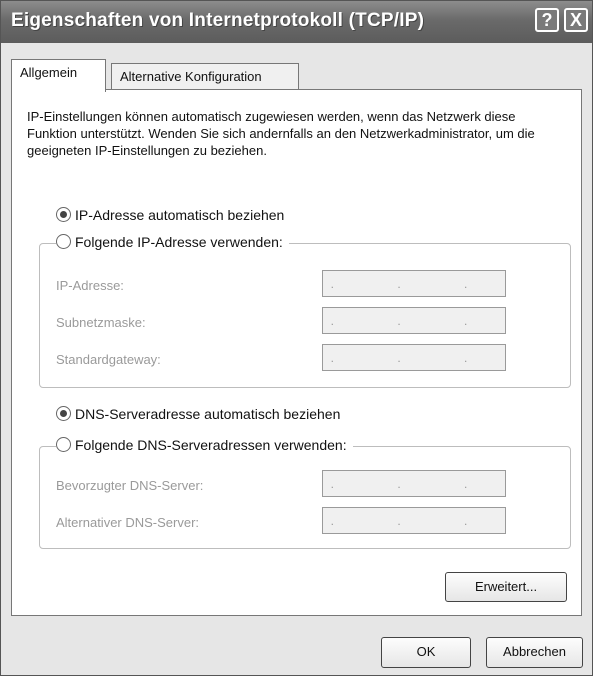  Describe the element at coordinates (211, 445) in the screenshot. I see `dns-manual-label: Folgende DNS-Serveradressen verwenden:` at that location.